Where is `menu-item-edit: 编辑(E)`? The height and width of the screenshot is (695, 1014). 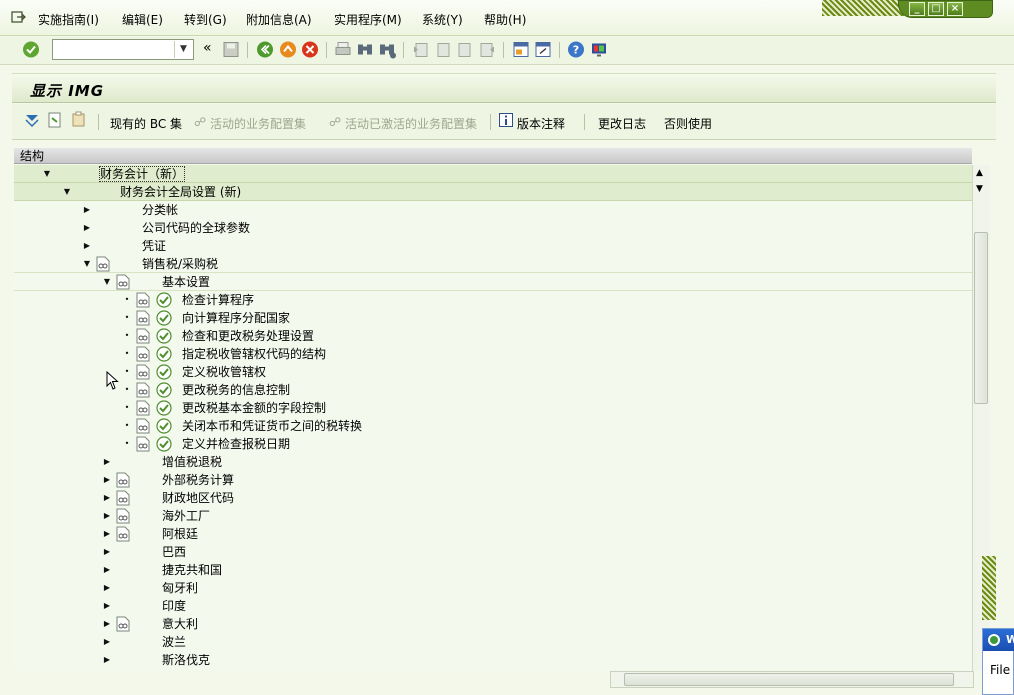
menu-item-edit: 编辑(E) is located at coordinates (142, 19).